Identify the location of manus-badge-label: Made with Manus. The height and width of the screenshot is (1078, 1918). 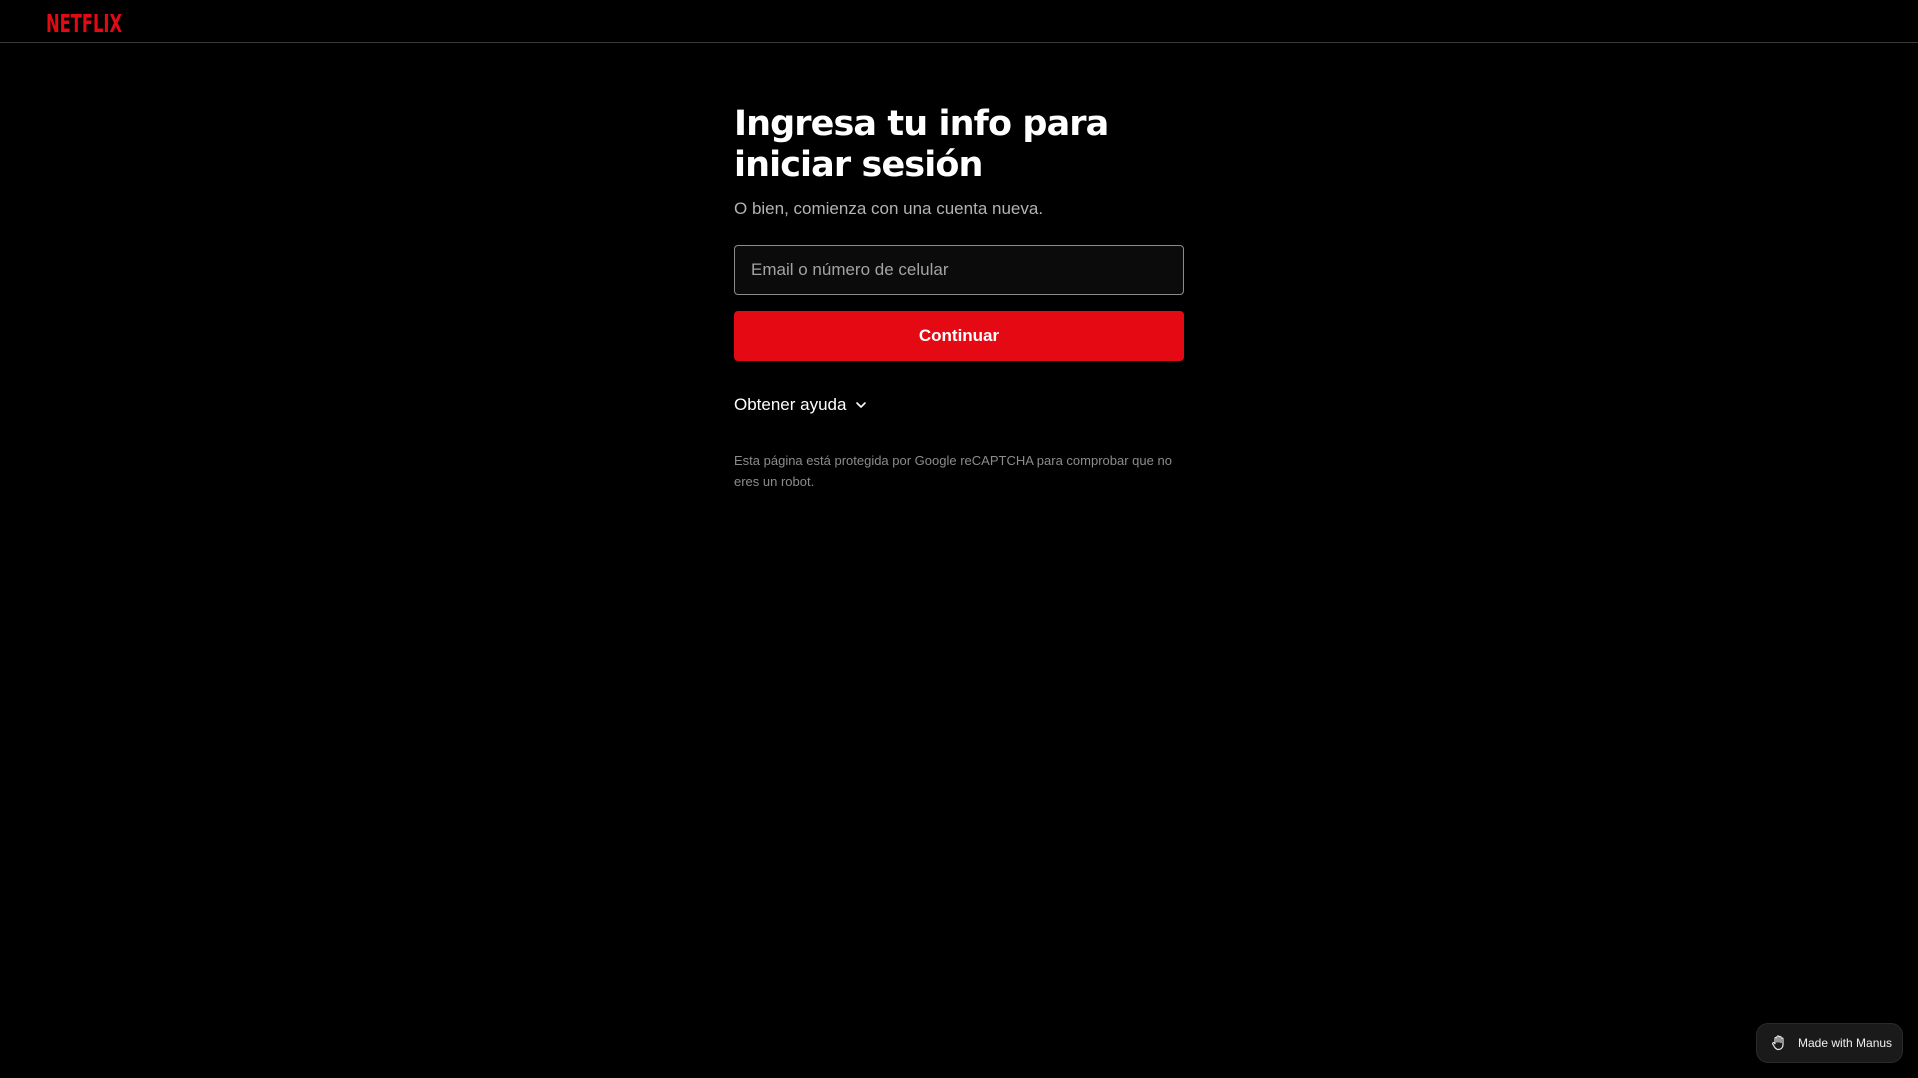
(1845, 1043).